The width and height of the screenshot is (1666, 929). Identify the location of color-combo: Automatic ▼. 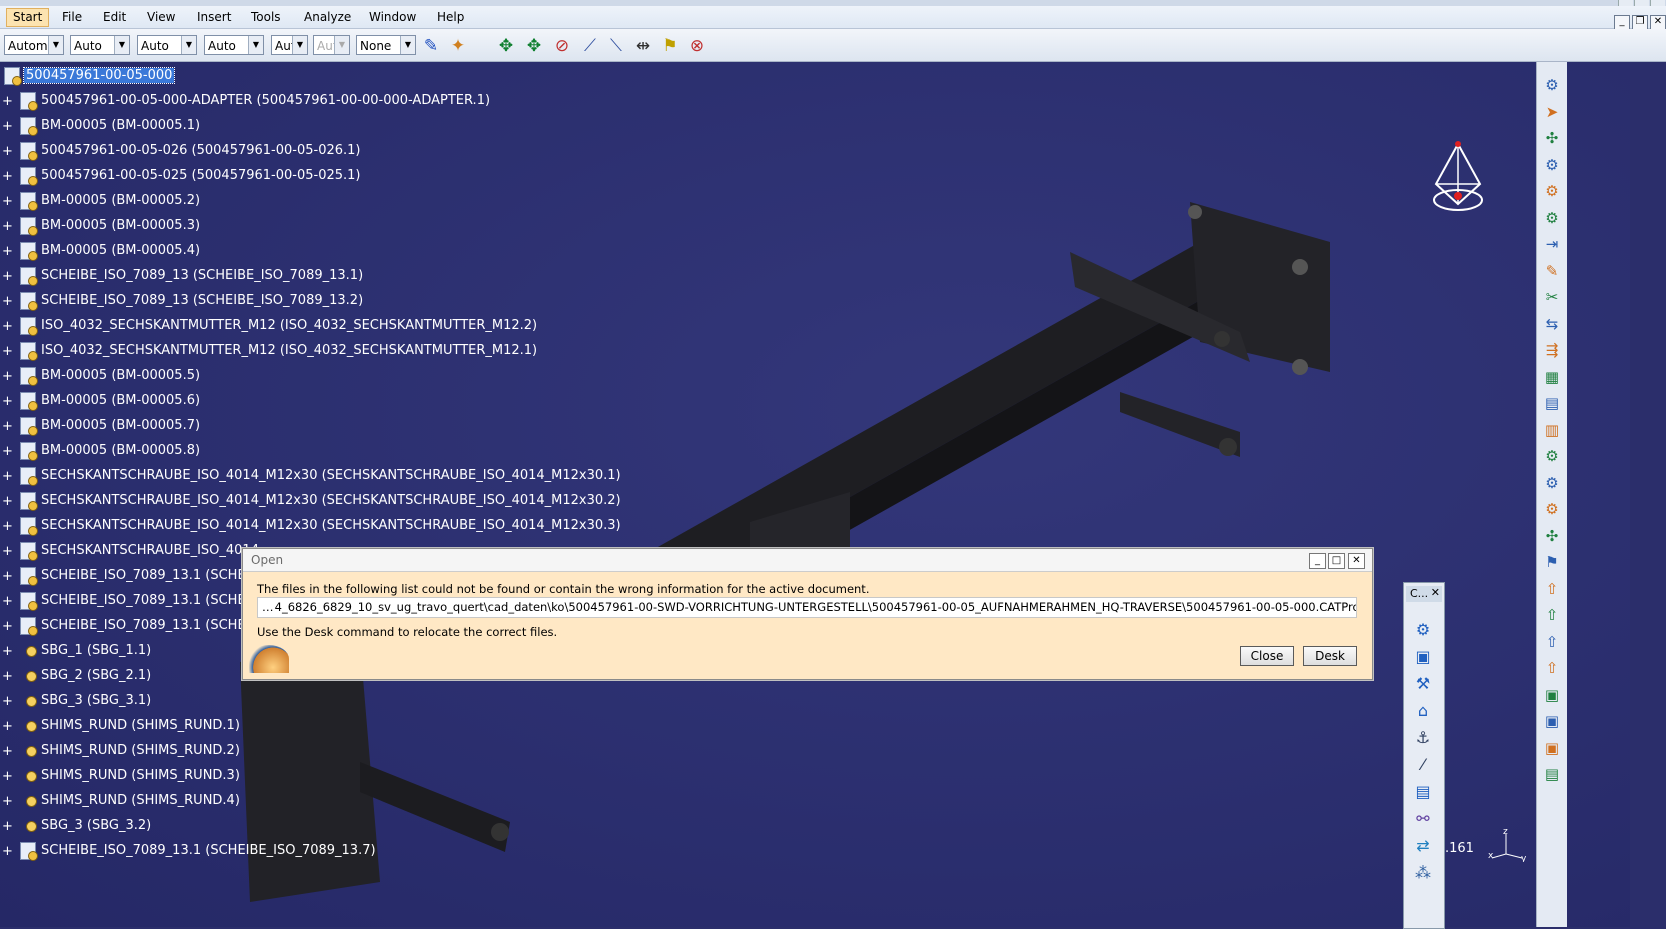
(34, 45).